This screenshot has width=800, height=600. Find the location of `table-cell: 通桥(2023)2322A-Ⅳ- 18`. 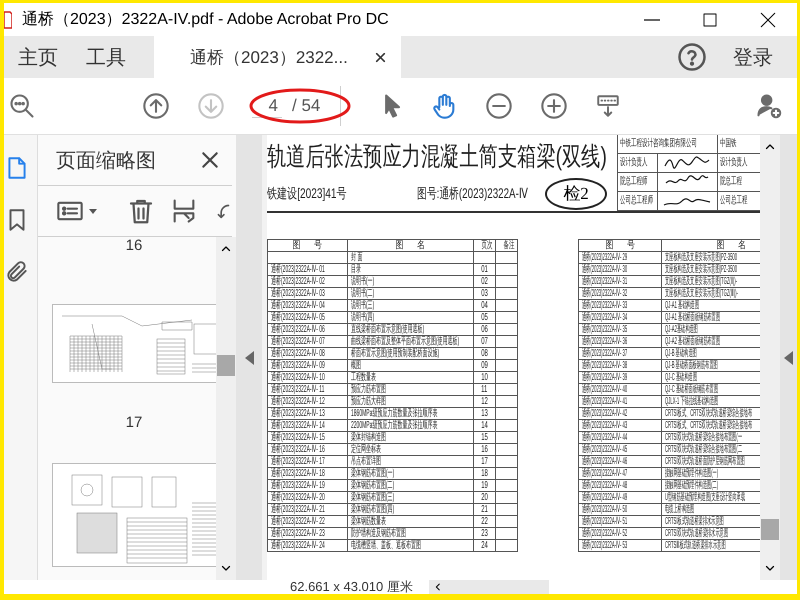

table-cell: 通桥(2023)2322A-Ⅳ- 18 is located at coordinates (308, 474).